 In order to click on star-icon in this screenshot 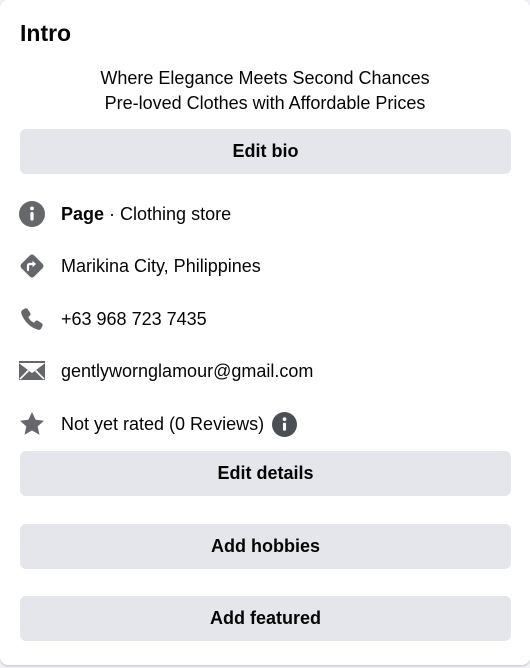, I will do `click(32, 424)`.